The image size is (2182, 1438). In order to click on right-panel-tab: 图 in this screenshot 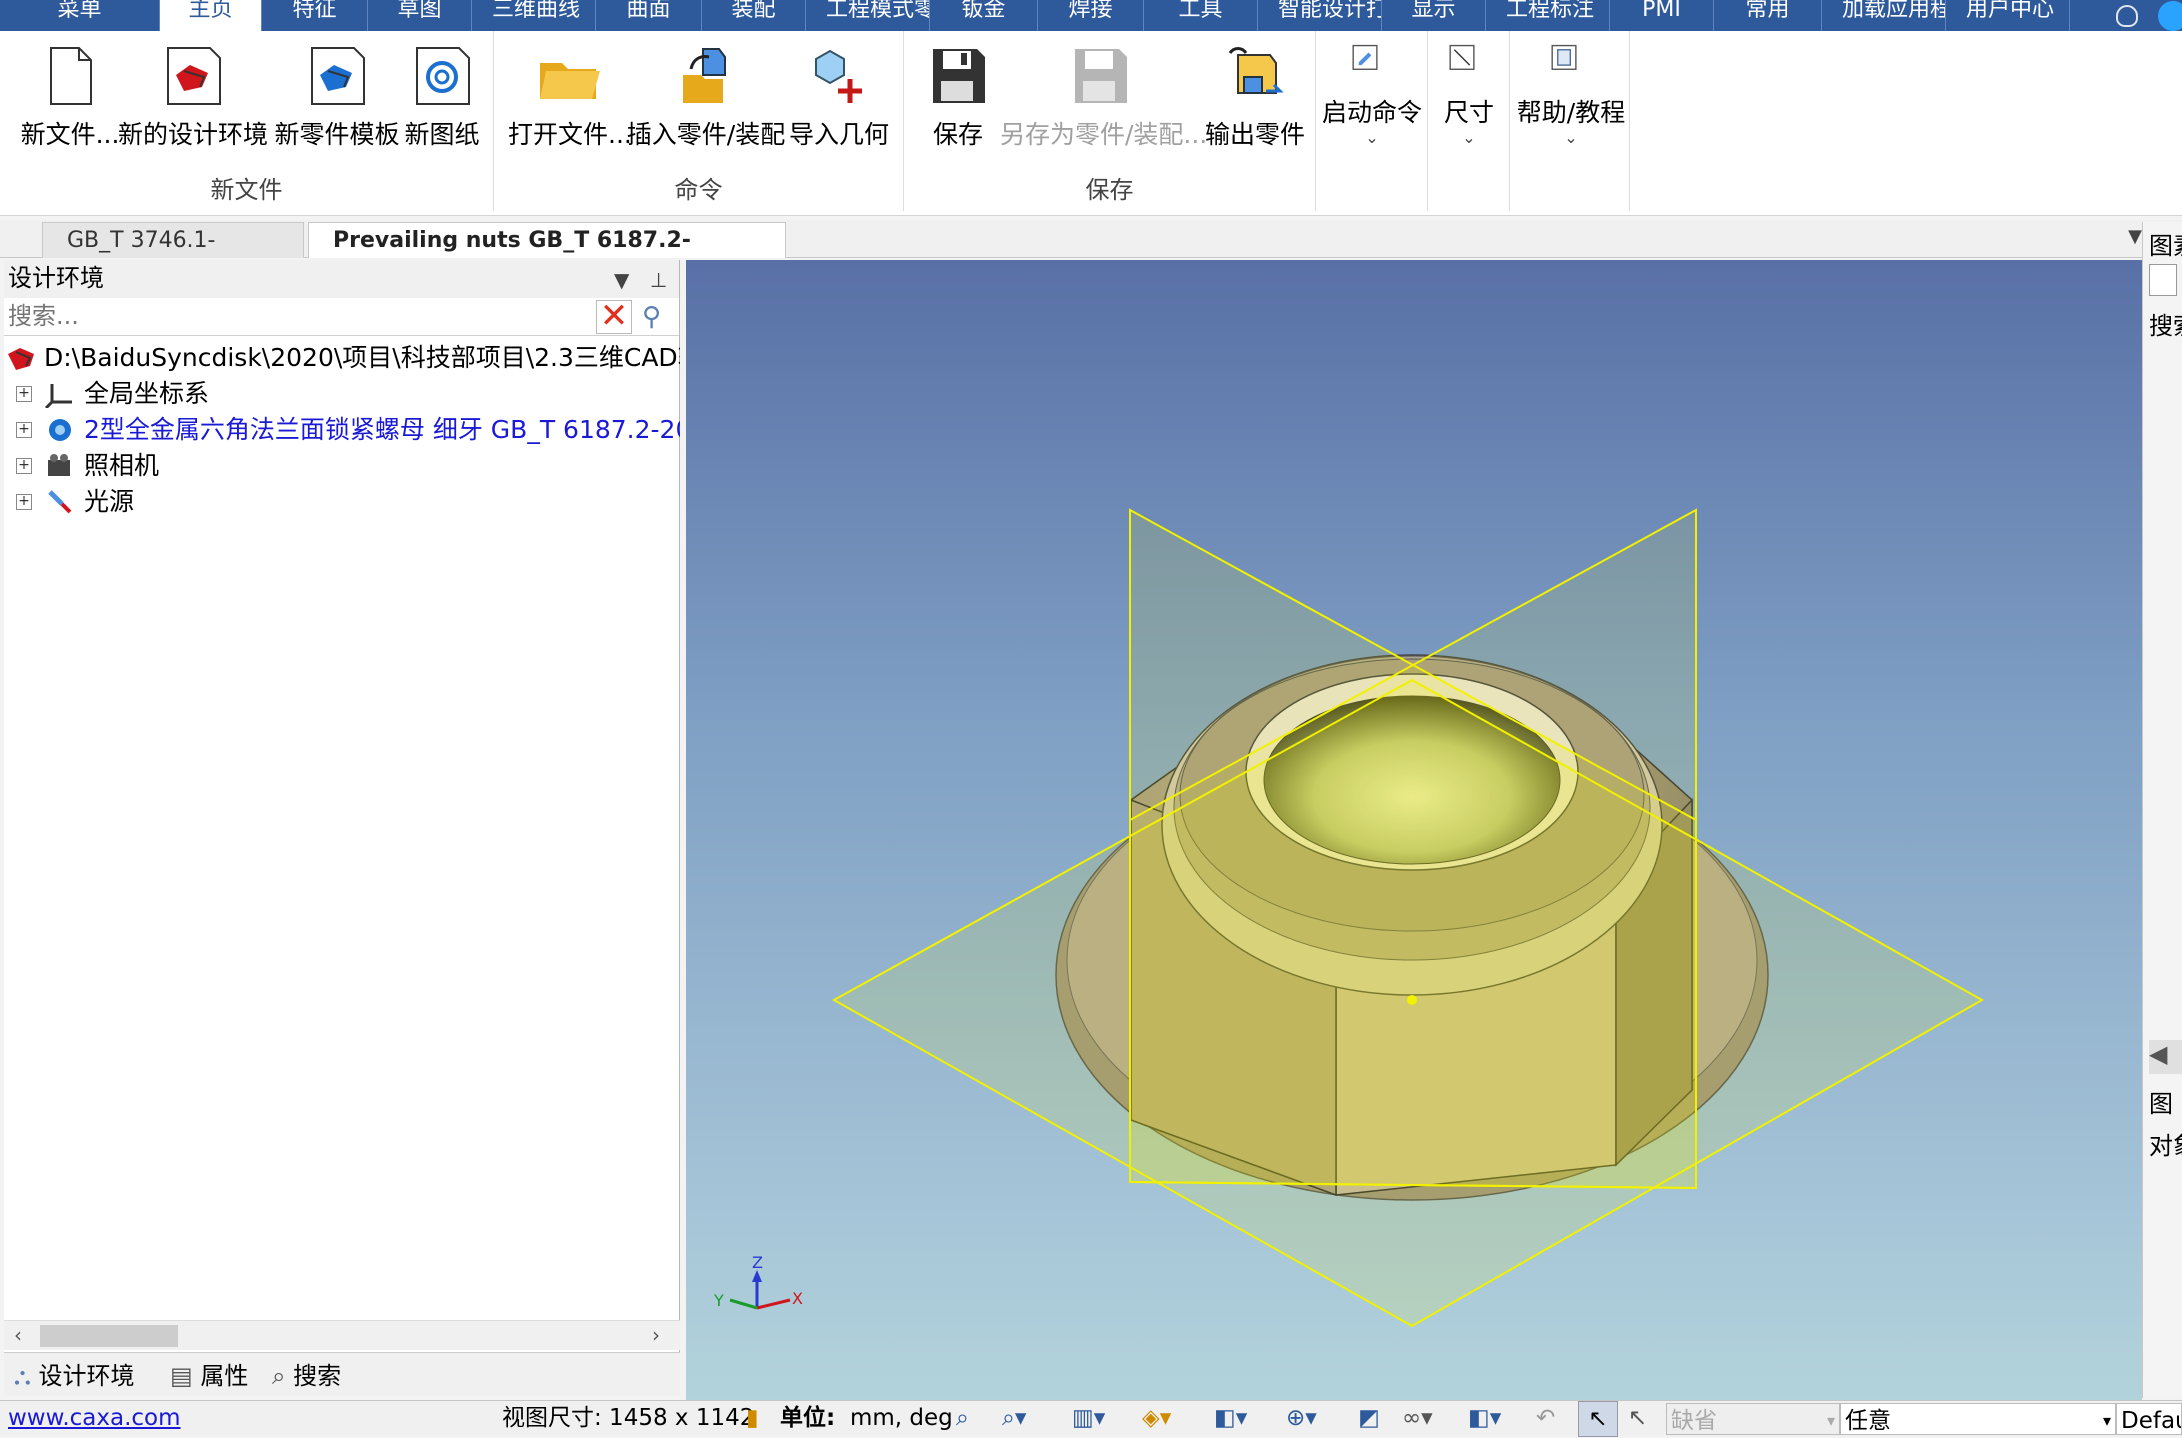, I will do `click(2161, 1101)`.